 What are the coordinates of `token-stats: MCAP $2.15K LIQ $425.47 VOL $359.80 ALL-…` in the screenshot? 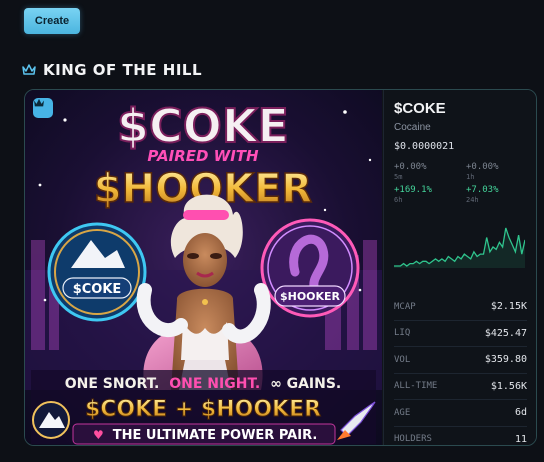 It's located at (460, 369).